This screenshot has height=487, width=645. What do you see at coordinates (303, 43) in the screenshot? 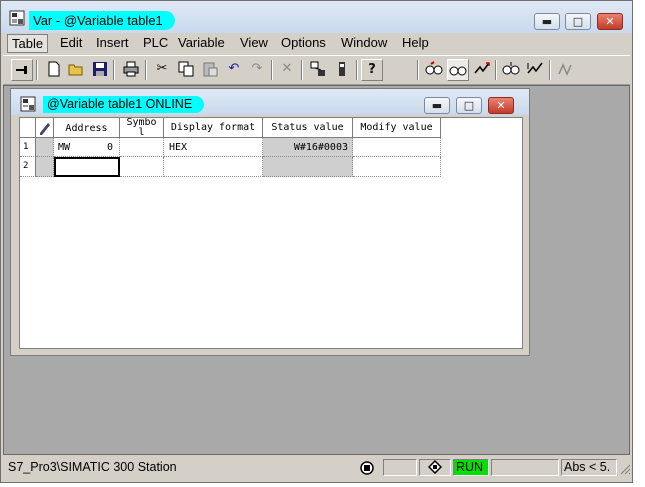
I see `menu-options: Options` at bounding box center [303, 43].